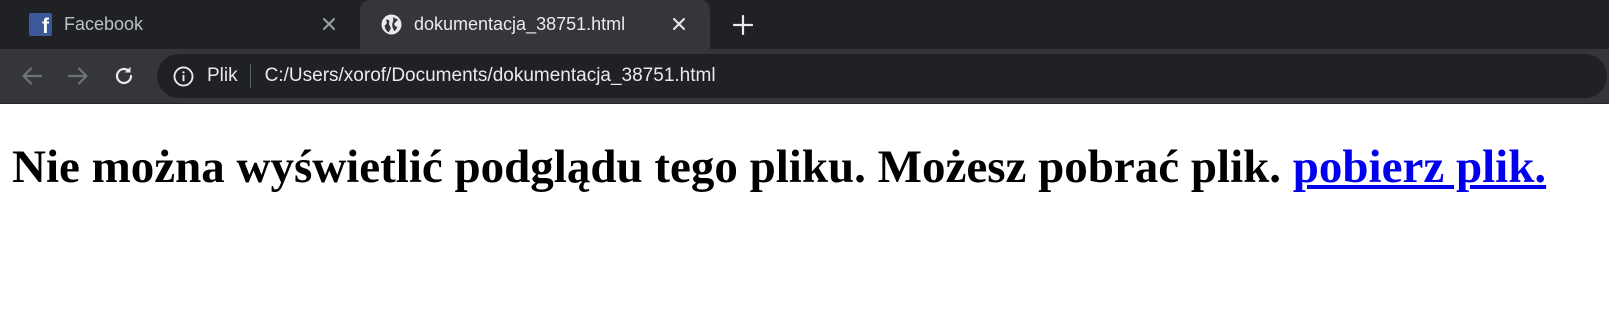 This screenshot has height=333, width=1609. I want to click on back-button, so click(32, 76).